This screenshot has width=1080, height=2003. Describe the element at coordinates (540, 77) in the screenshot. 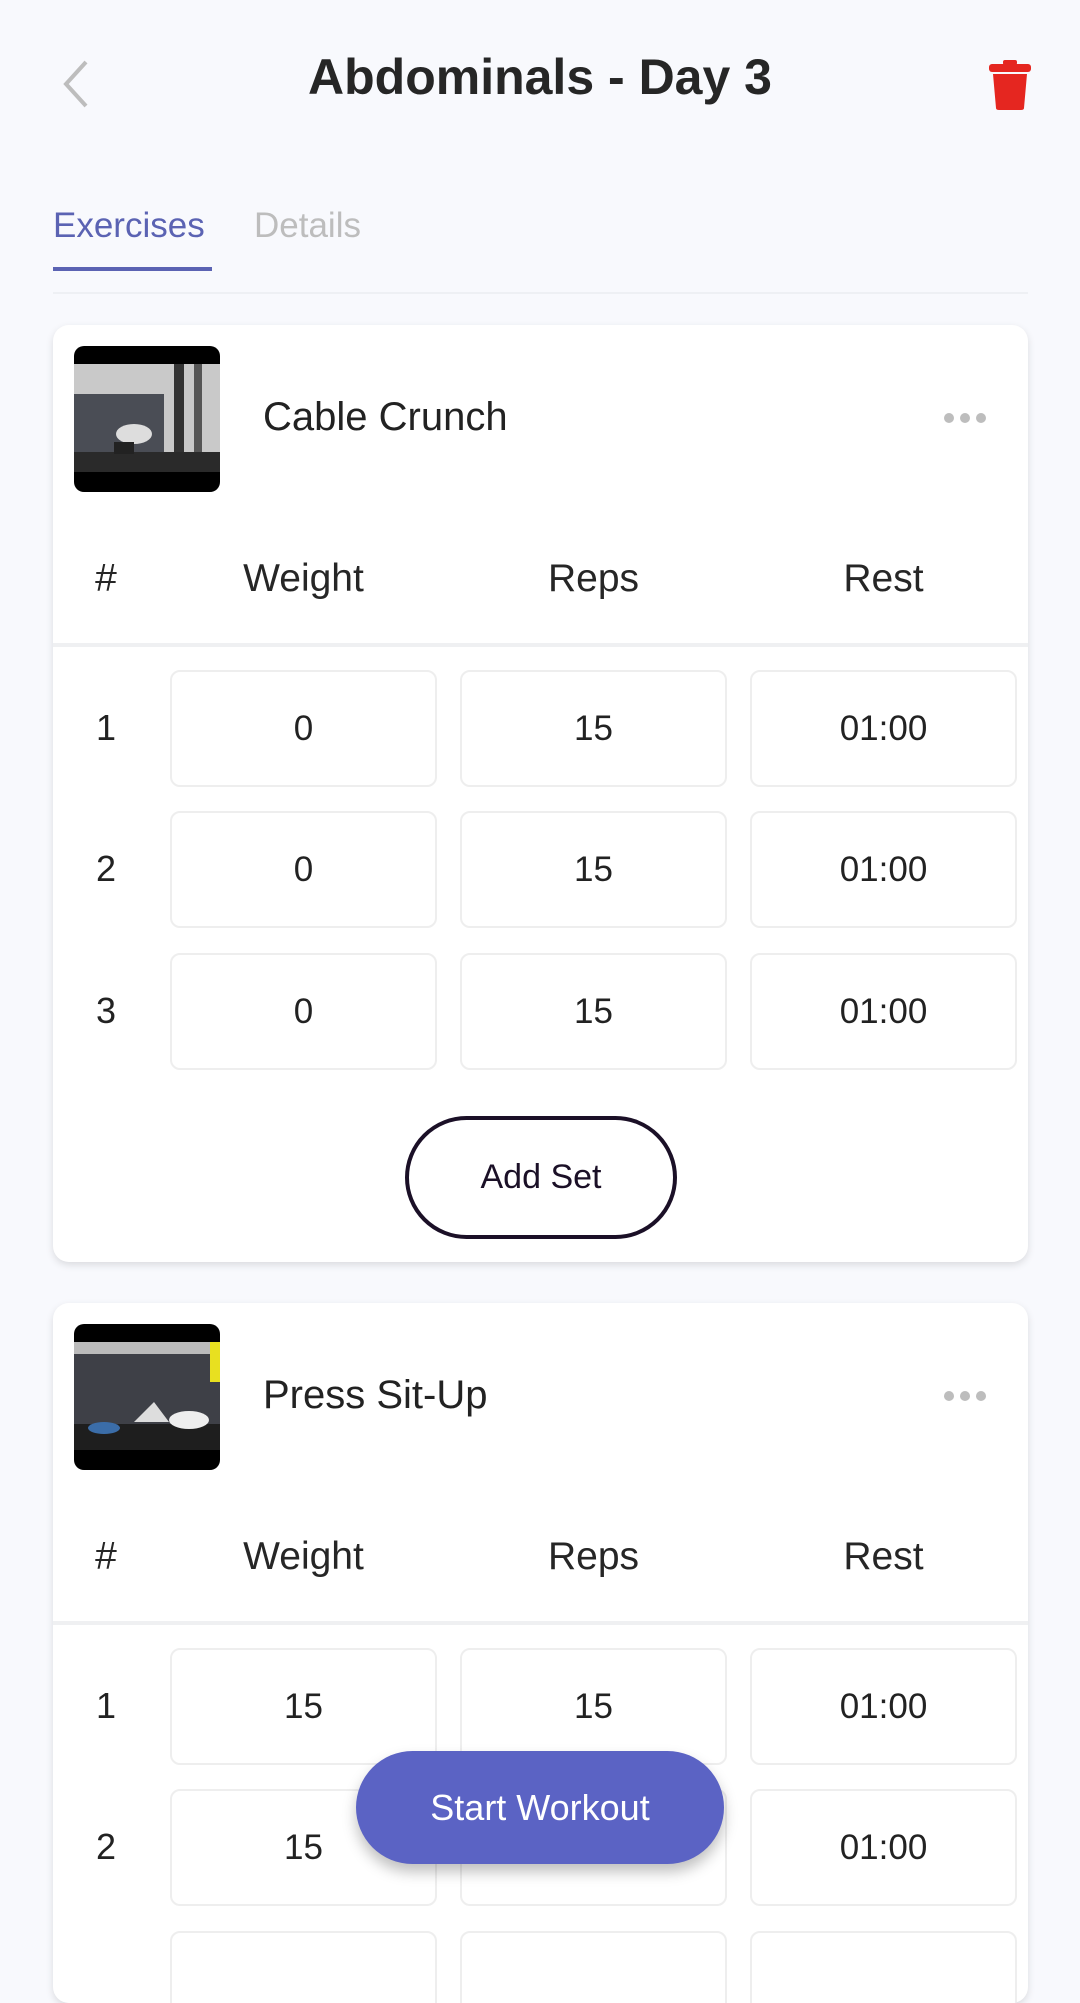

I see `page-title: Abdominals - Day 3` at that location.